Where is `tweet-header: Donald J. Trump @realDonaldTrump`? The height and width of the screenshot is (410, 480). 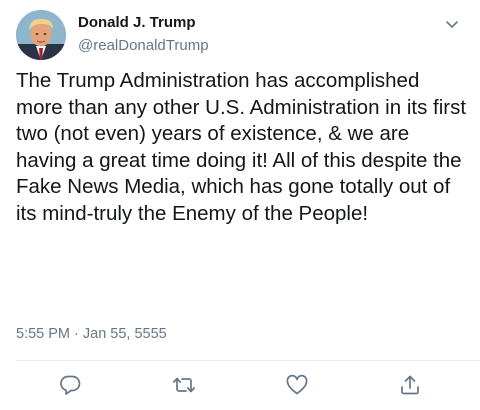
tweet-header: Donald J. Trump @realDonaldTrump is located at coordinates (240, 35).